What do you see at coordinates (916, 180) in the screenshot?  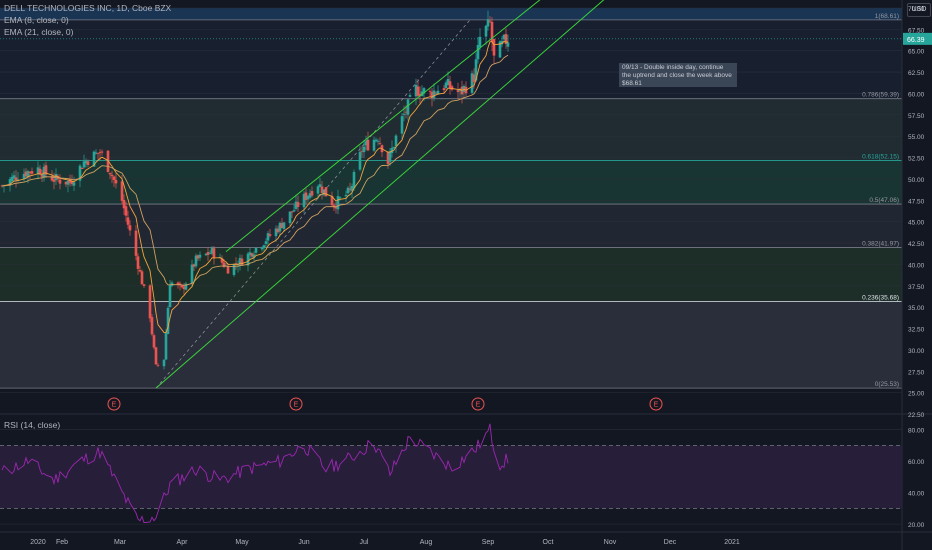 I see `y-tick-label: 50.00` at bounding box center [916, 180].